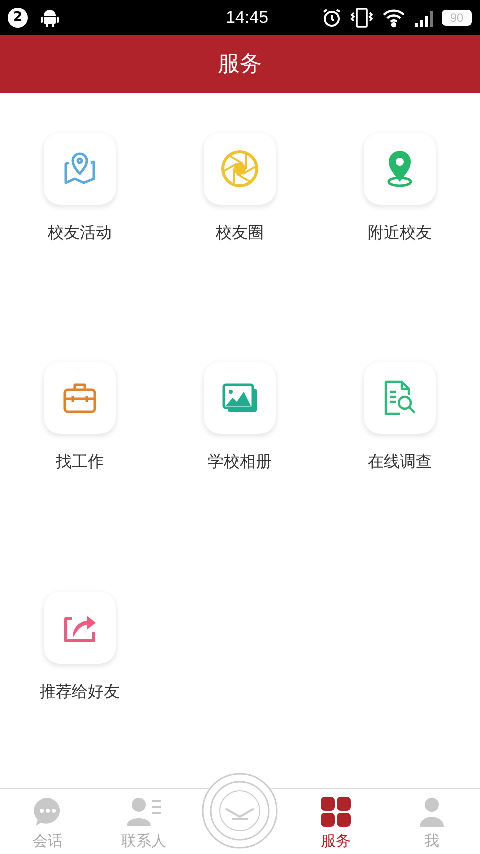  What do you see at coordinates (362, 18) in the screenshot?
I see `vibrate-icon` at bounding box center [362, 18].